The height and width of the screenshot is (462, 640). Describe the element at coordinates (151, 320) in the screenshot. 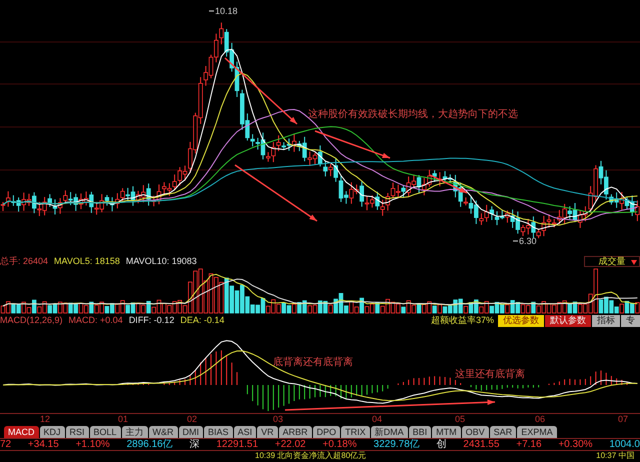

I see `macd-readout: DIFF: -0.12` at that location.